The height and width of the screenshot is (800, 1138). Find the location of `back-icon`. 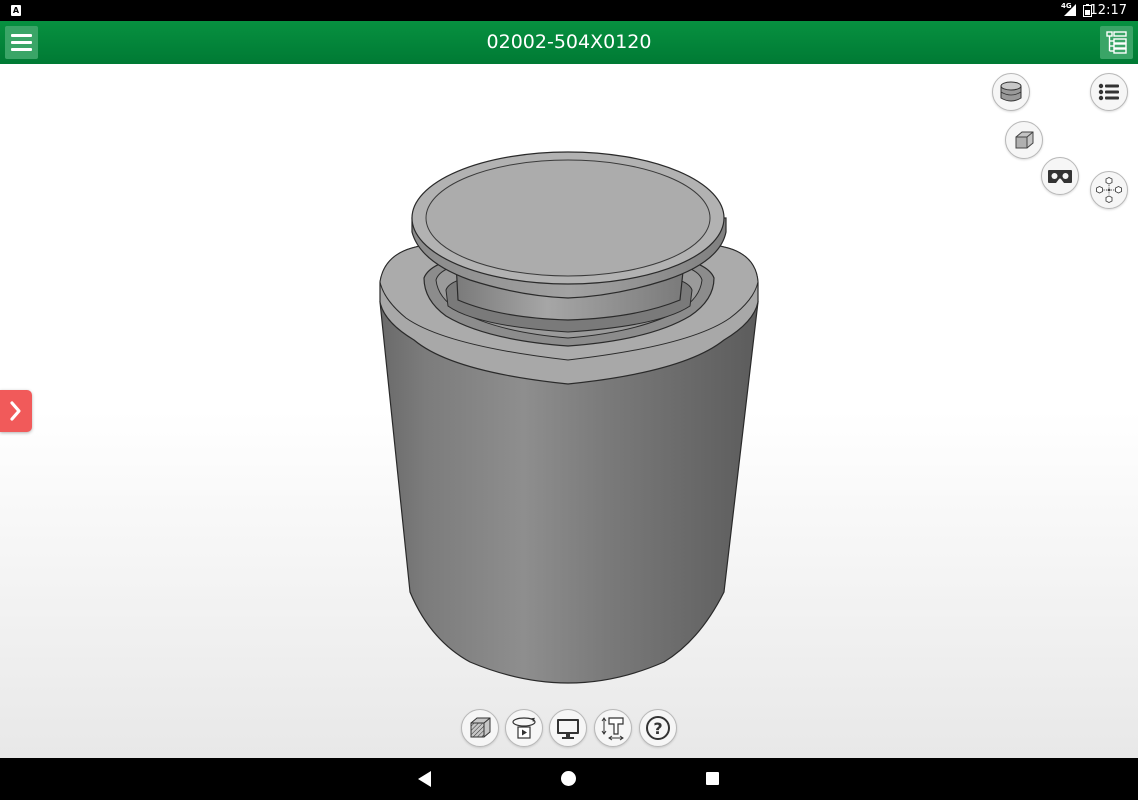

back-icon is located at coordinates (424, 779).